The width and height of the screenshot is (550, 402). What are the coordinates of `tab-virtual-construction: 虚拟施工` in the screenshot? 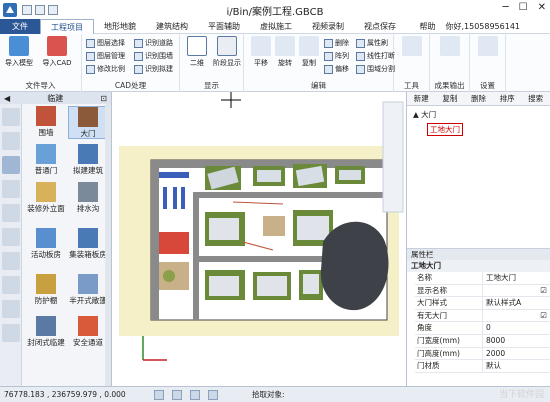 It's located at (276, 26).